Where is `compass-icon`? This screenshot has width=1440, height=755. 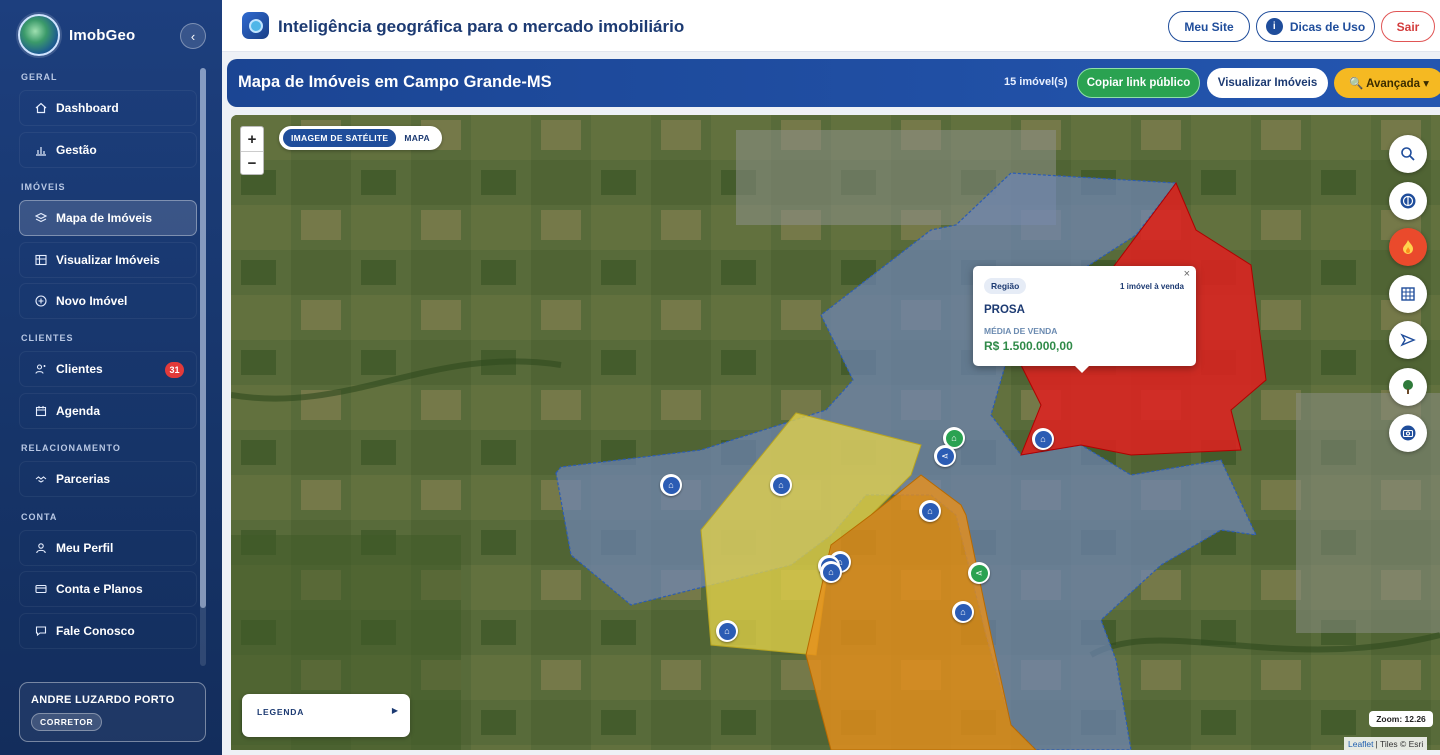
compass-icon is located at coordinates (1408, 200).